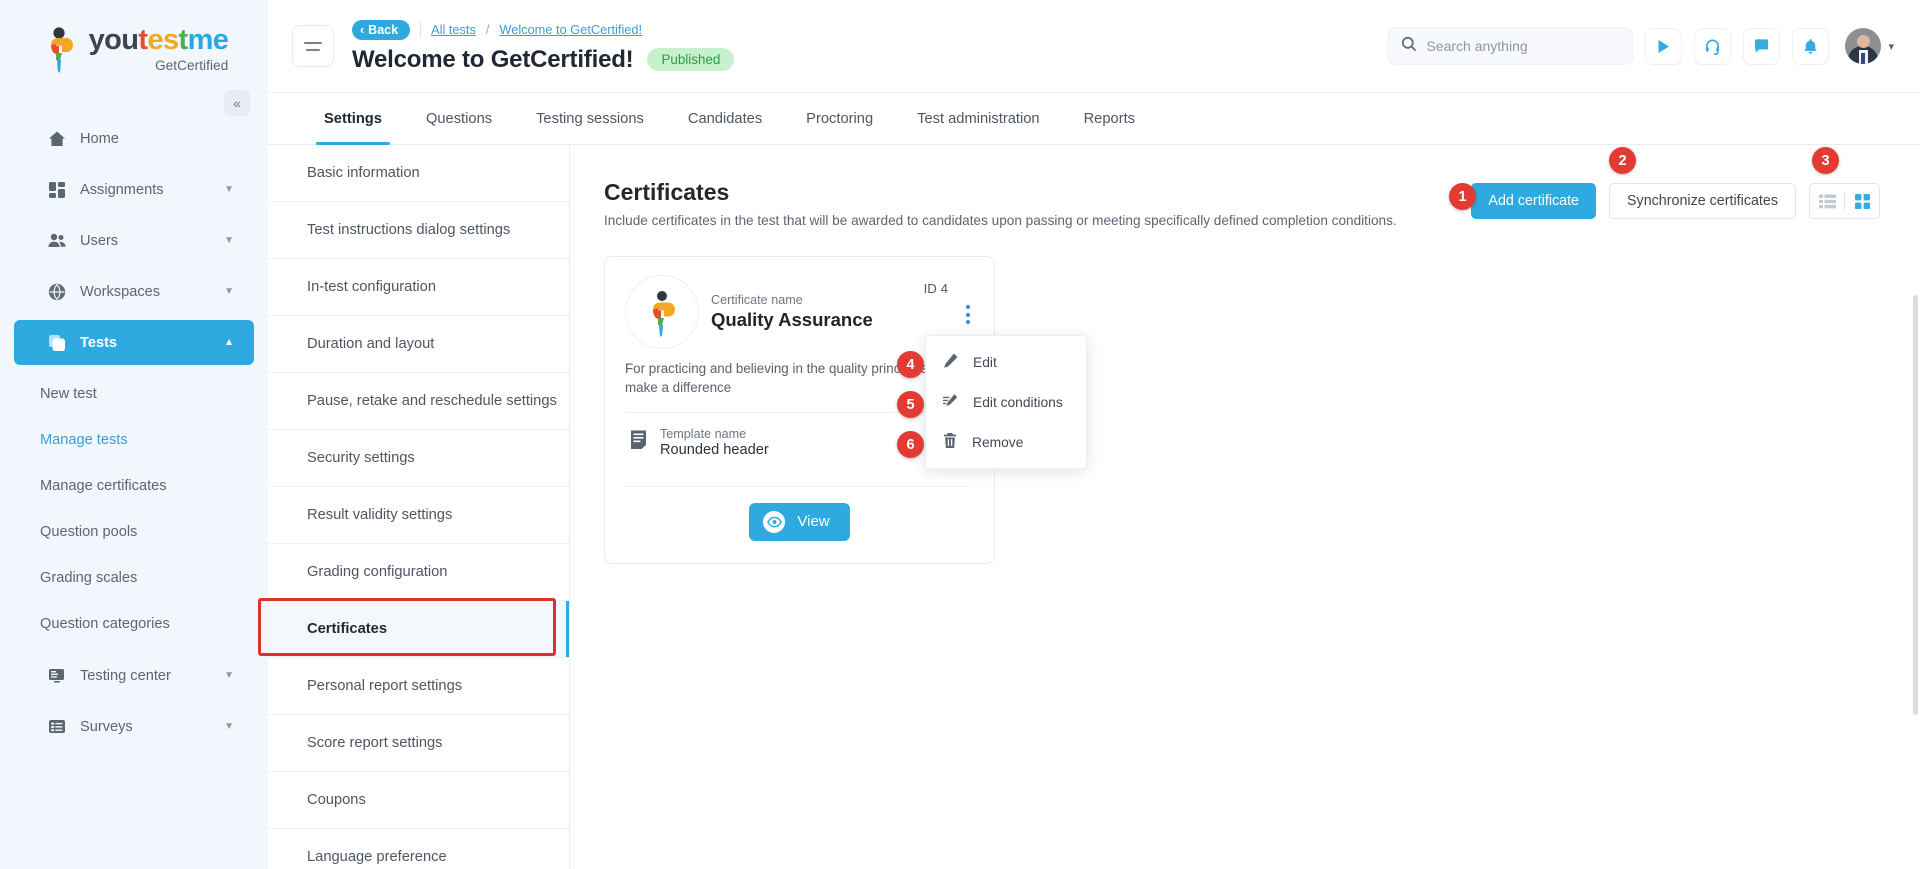 This screenshot has width=1920, height=869. I want to click on sidebar-subitem-manage-tests: Manage tests, so click(134, 440).